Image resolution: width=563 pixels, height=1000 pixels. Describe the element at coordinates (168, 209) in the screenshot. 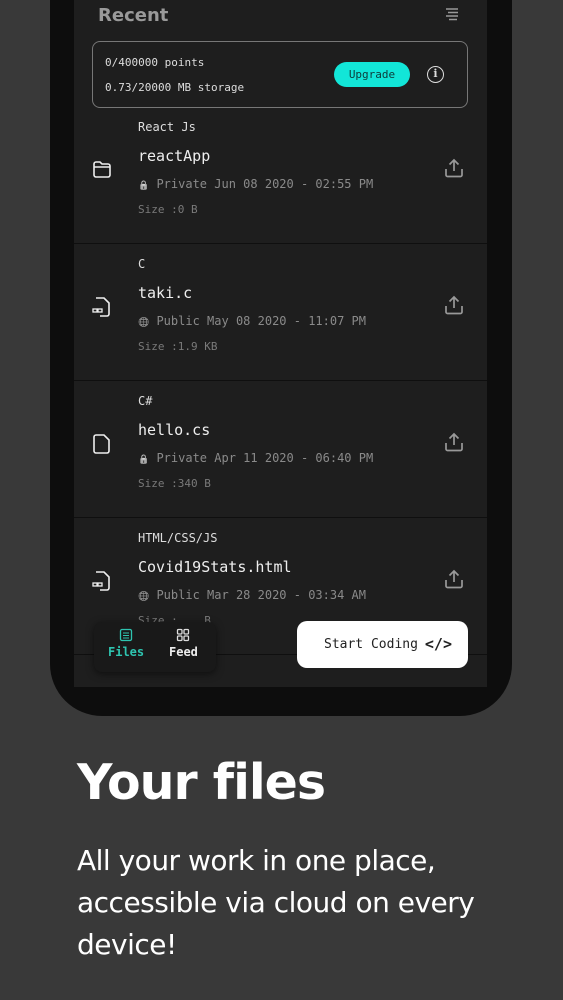

I see `file-size: Size :0 B` at that location.